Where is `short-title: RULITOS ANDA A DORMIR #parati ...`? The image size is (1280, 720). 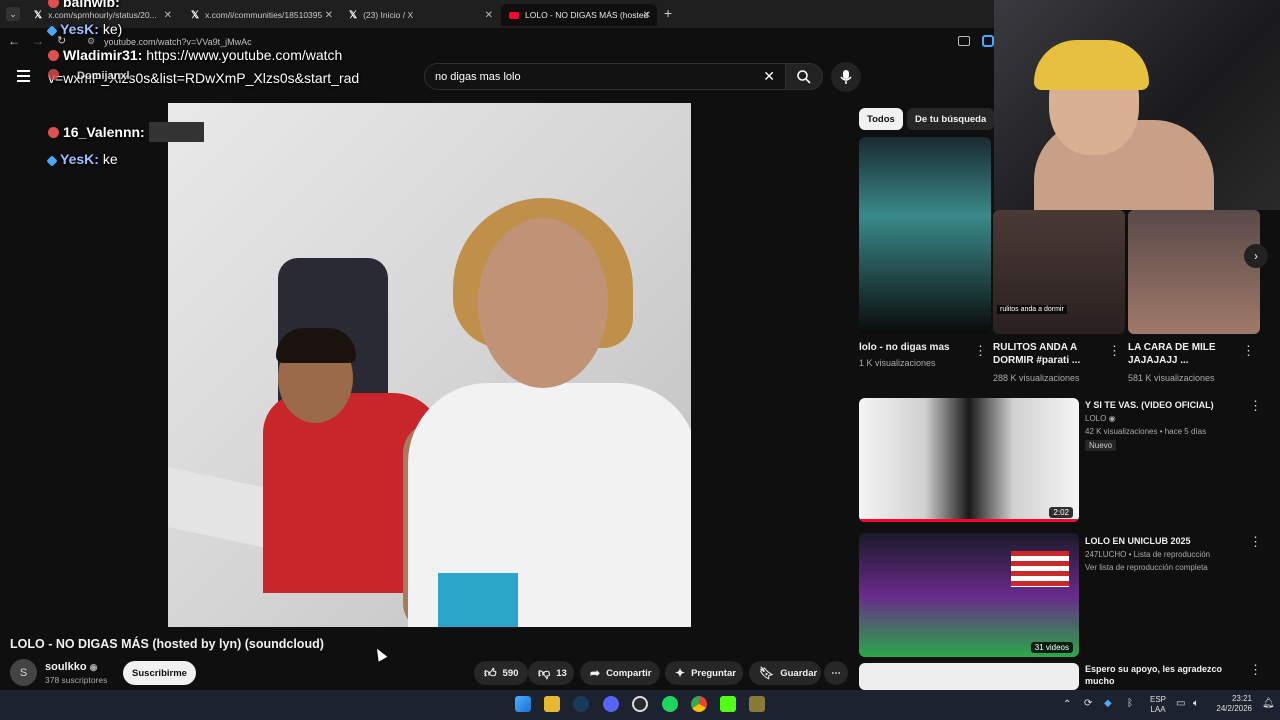
short-title: RULITOS ANDA A DORMIR #parati ... is located at coordinates (1048, 354).